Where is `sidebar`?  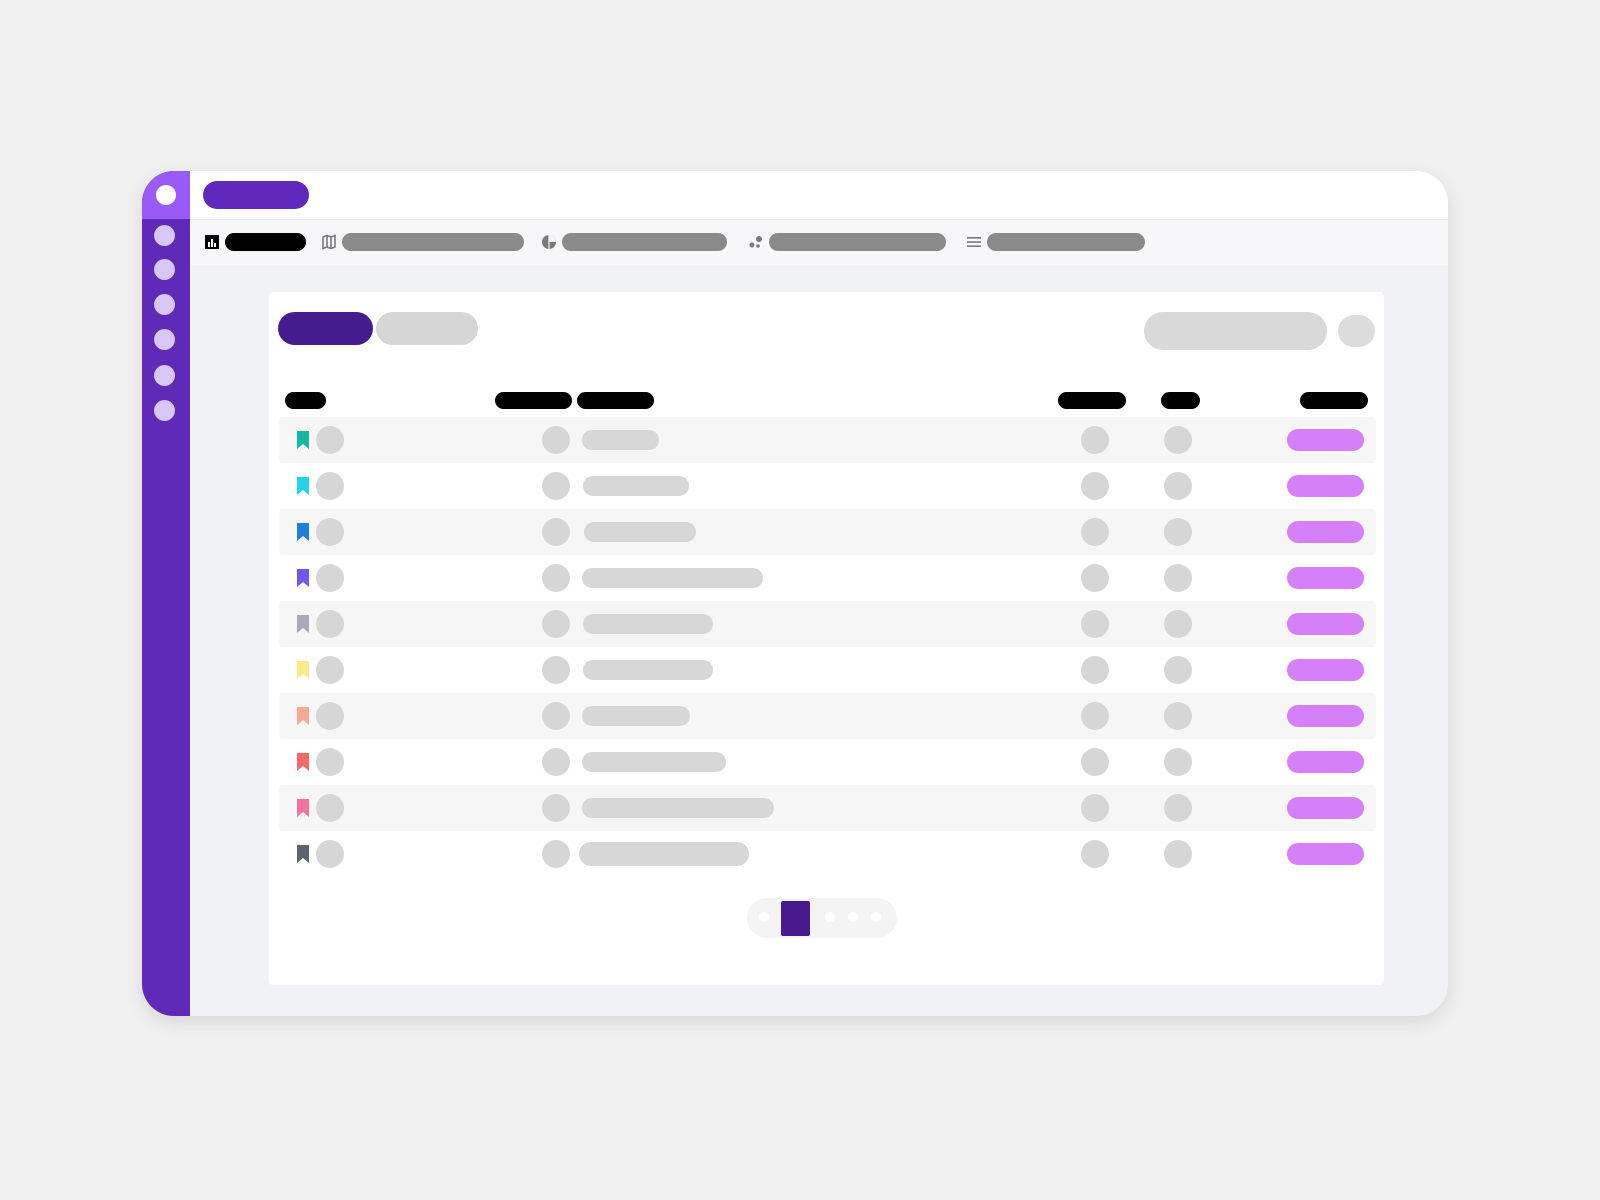
sidebar is located at coordinates (166, 593).